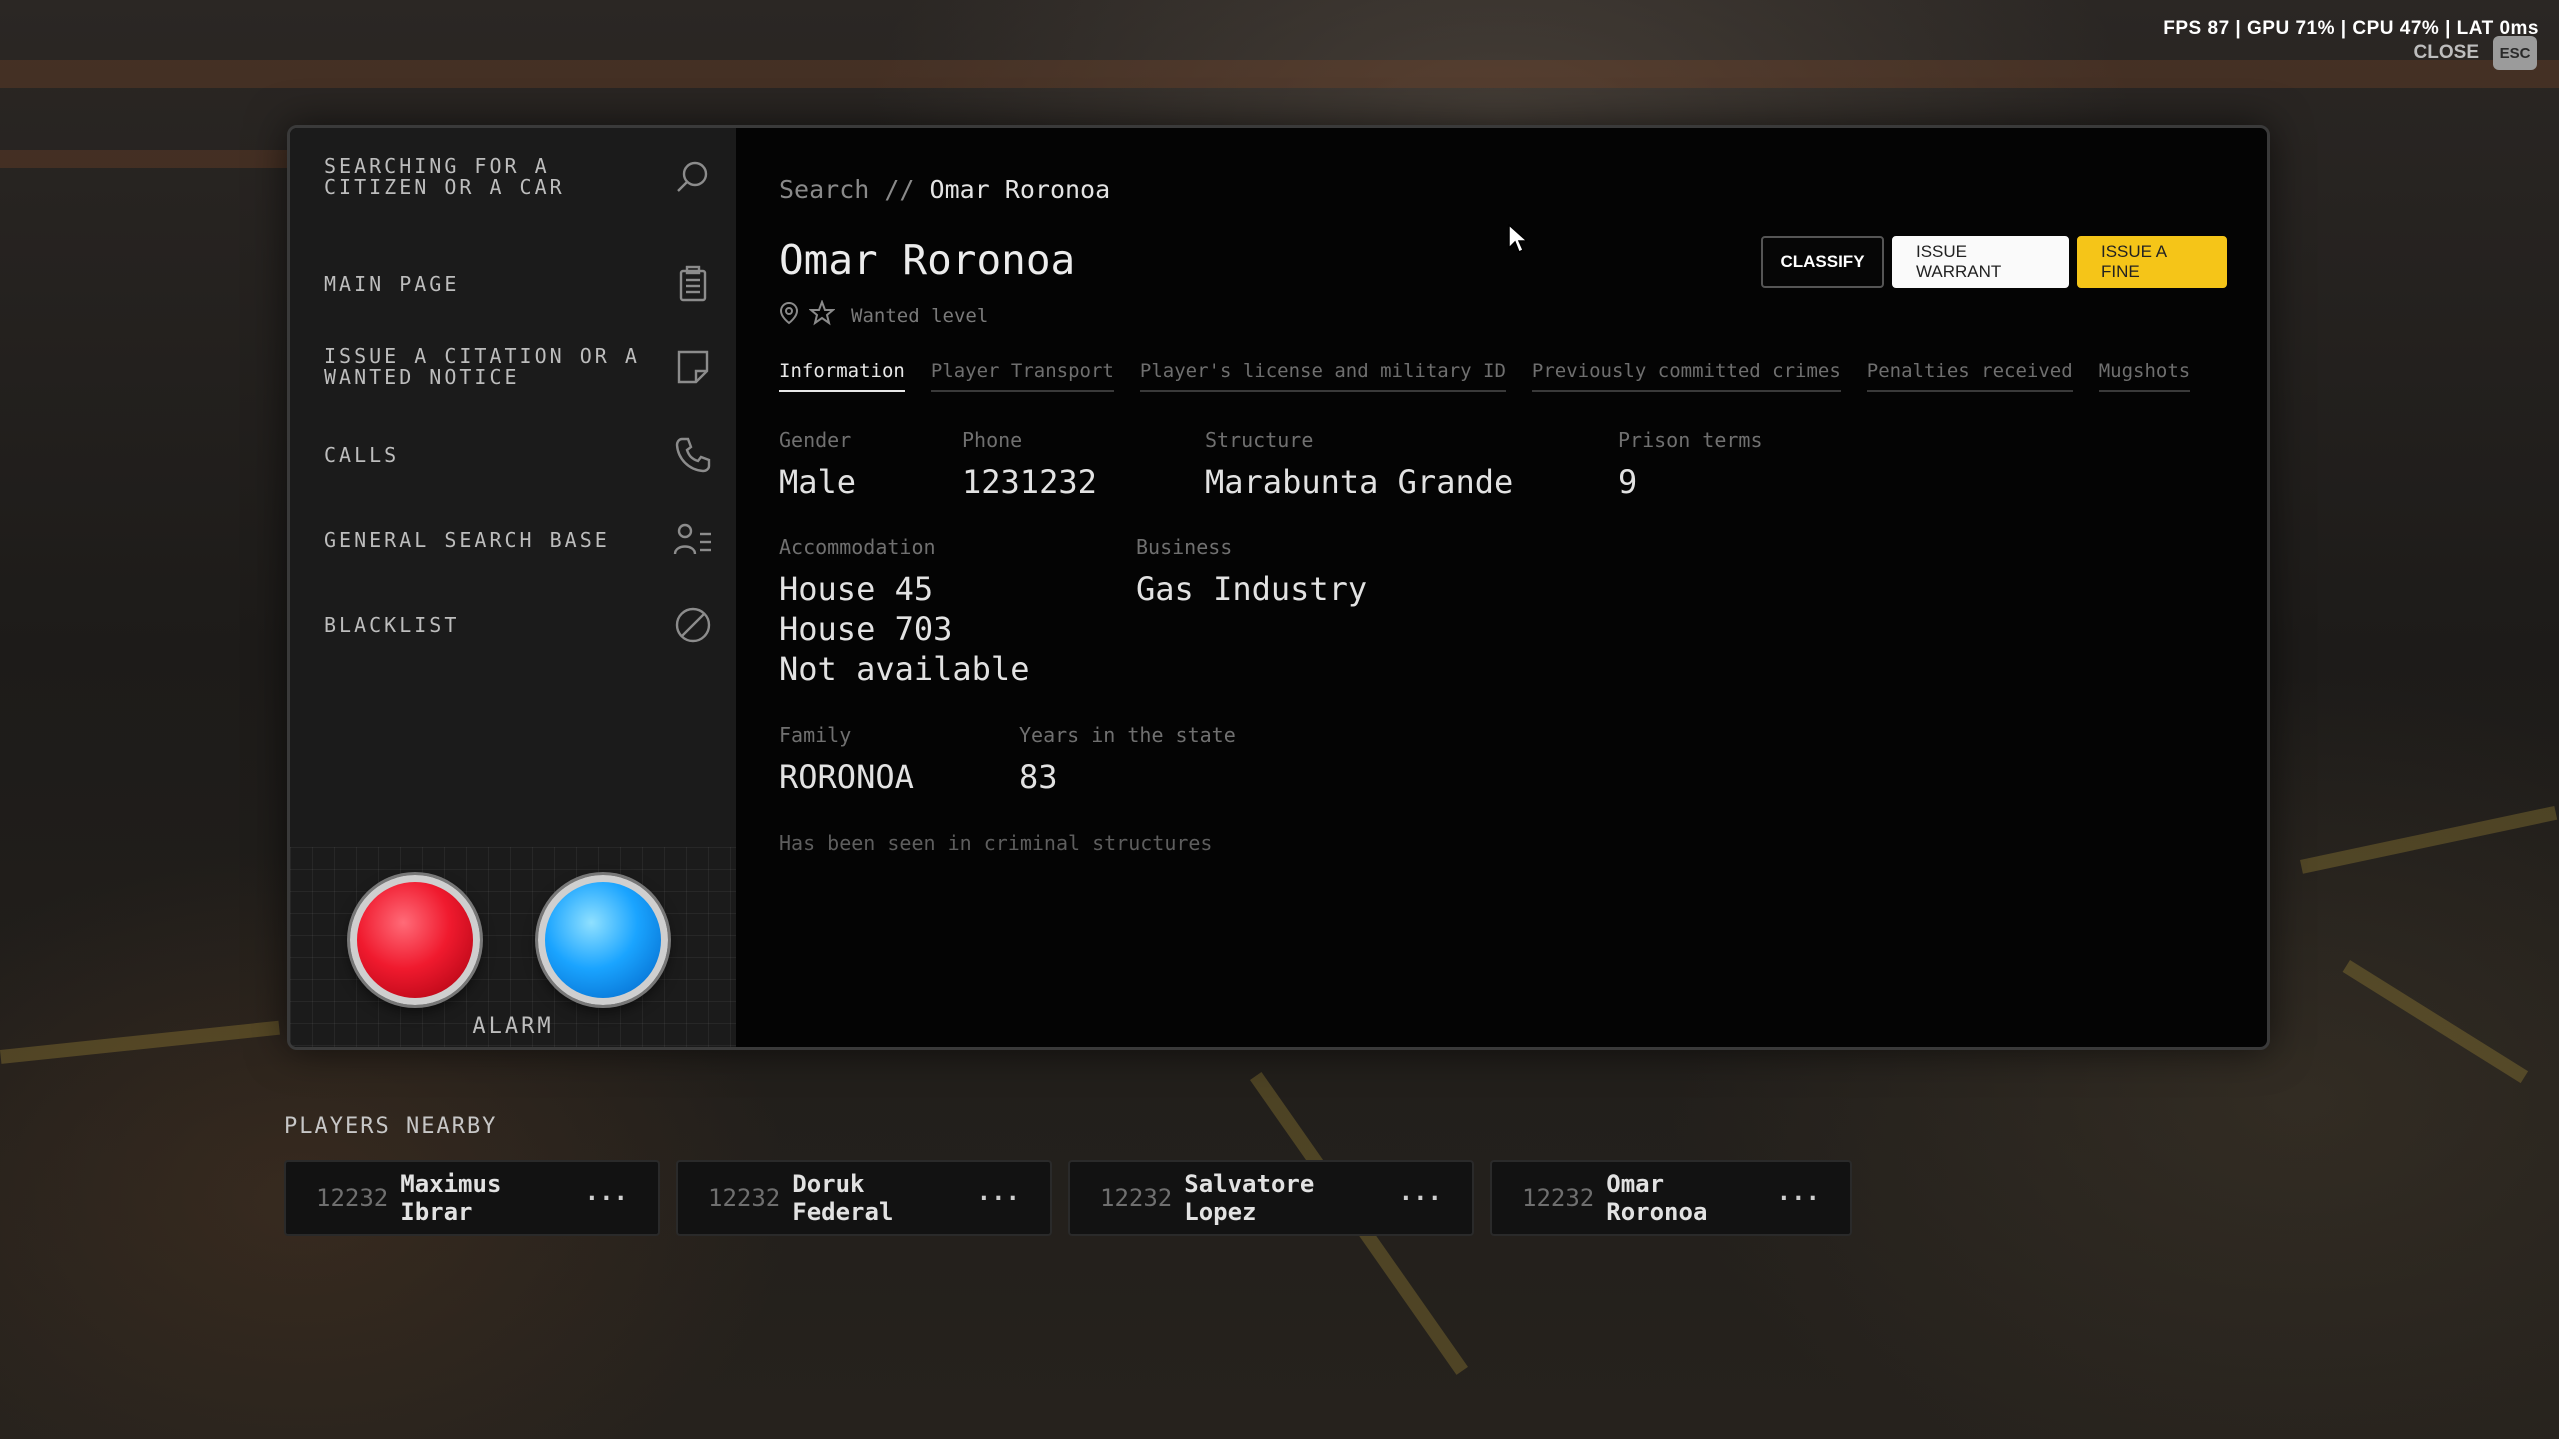 This screenshot has height=1439, width=2559. Describe the element at coordinates (846, 189) in the screenshot. I see `breadcrumb-root: Search //` at that location.